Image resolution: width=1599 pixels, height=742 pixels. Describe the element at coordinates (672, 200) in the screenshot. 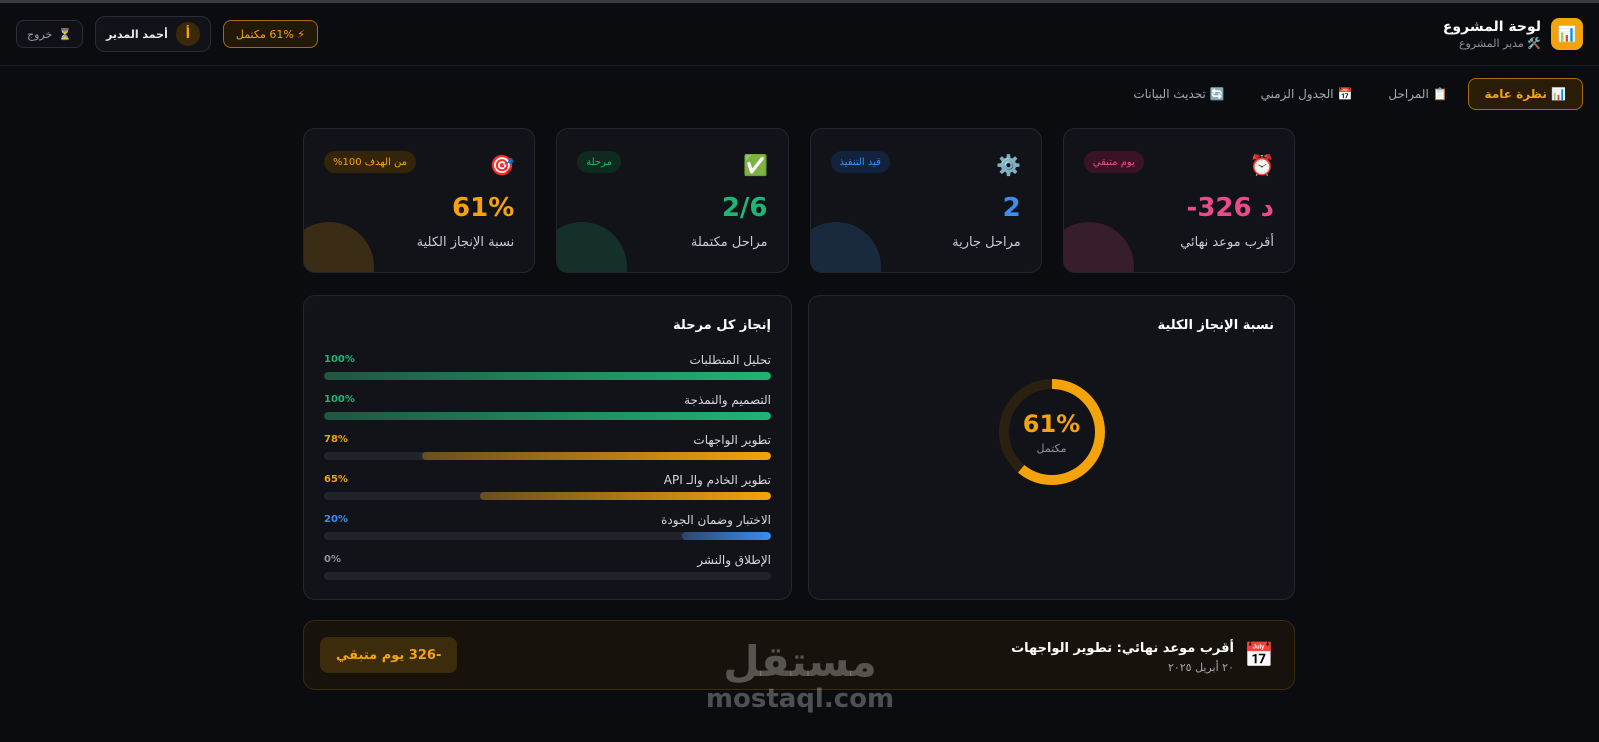

I see `stat-card-completed: ✅ مرحلة 2/6 مراحل مكتملة` at that location.